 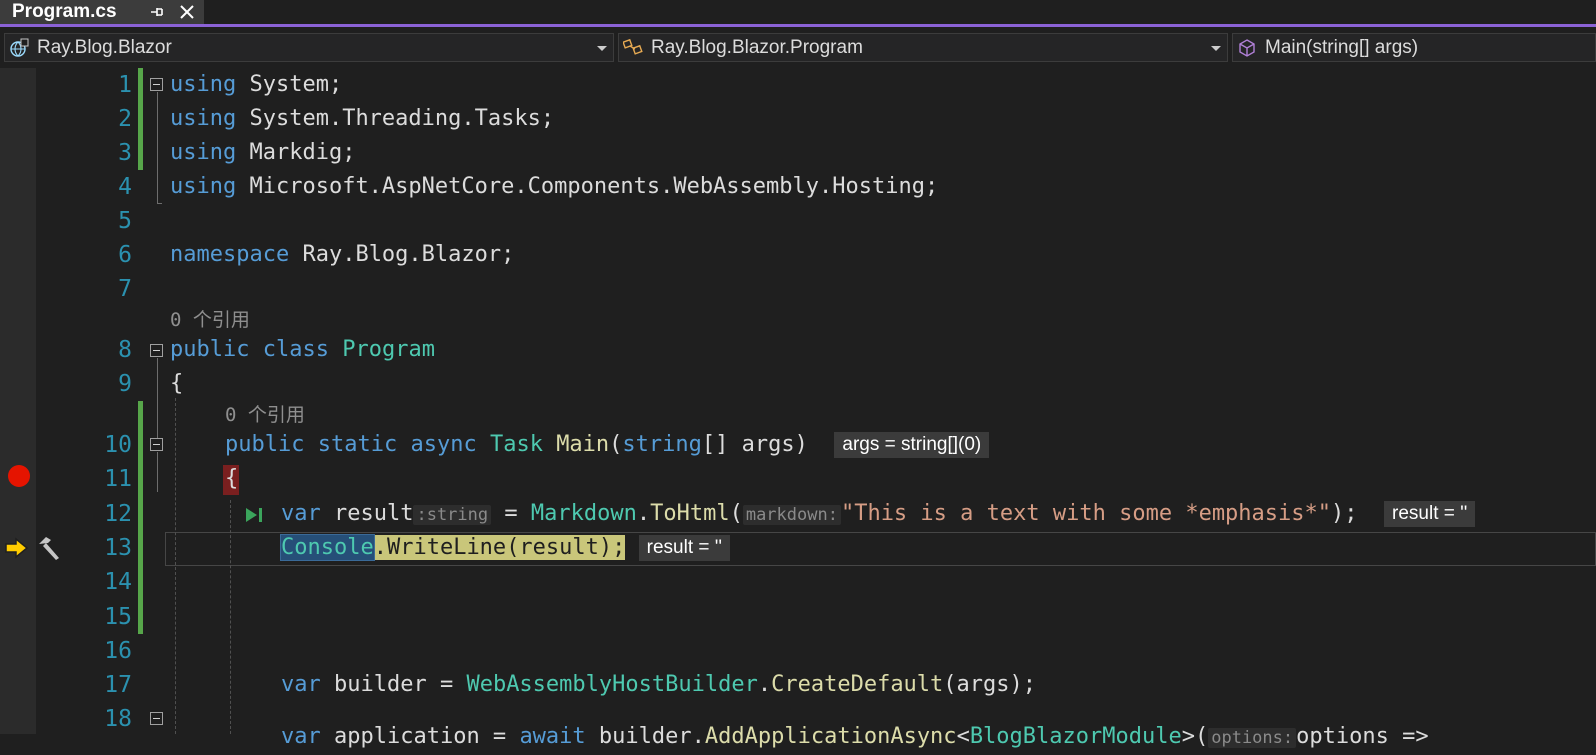 What do you see at coordinates (156, 12) in the screenshot?
I see `pin-icon` at bounding box center [156, 12].